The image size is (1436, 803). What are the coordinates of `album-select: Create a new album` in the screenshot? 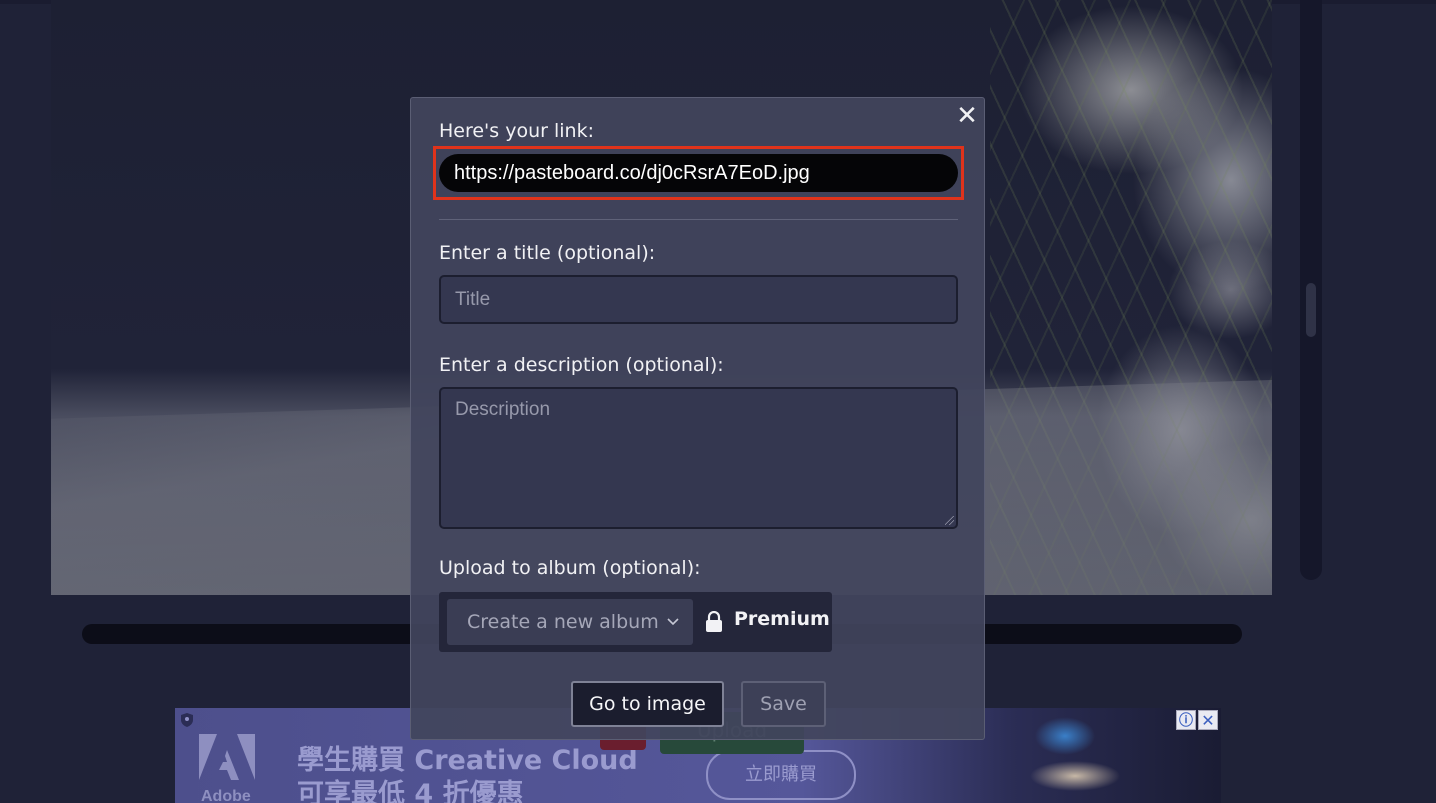 It's located at (570, 622).